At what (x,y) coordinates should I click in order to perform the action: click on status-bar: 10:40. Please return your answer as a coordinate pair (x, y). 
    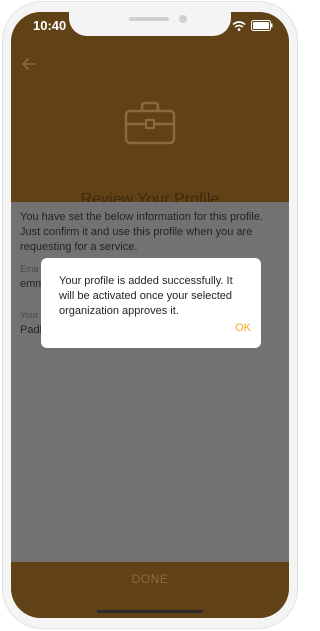
    Looking at the image, I should click on (150, 29).